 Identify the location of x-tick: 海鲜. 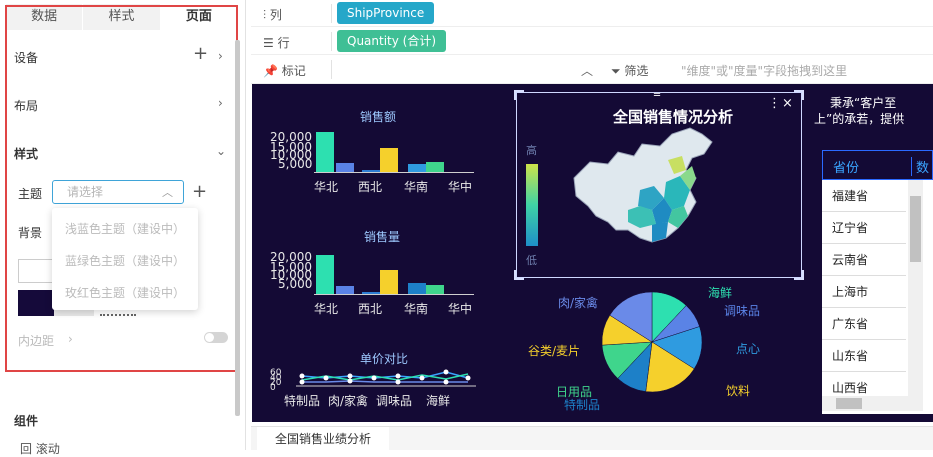
(438, 401).